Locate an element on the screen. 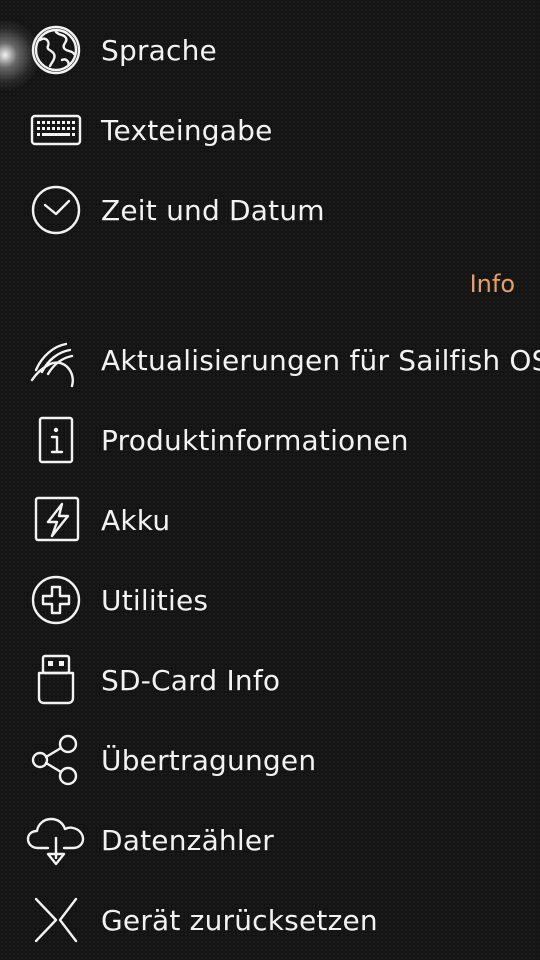 This screenshot has width=540, height=960. settings-item-sd-card-info: SD-Card Info is located at coordinates (270, 680).